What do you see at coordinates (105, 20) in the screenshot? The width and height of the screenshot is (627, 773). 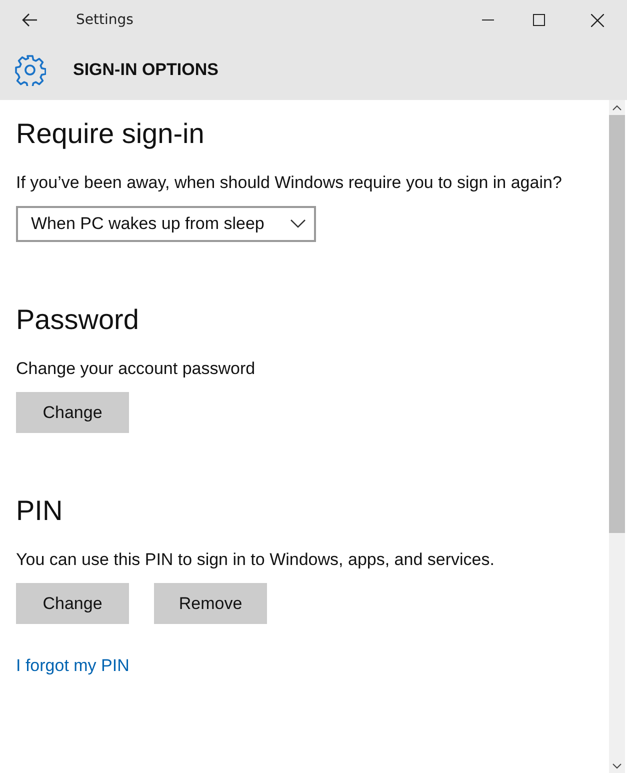 I see `window-title: Settings` at bounding box center [105, 20].